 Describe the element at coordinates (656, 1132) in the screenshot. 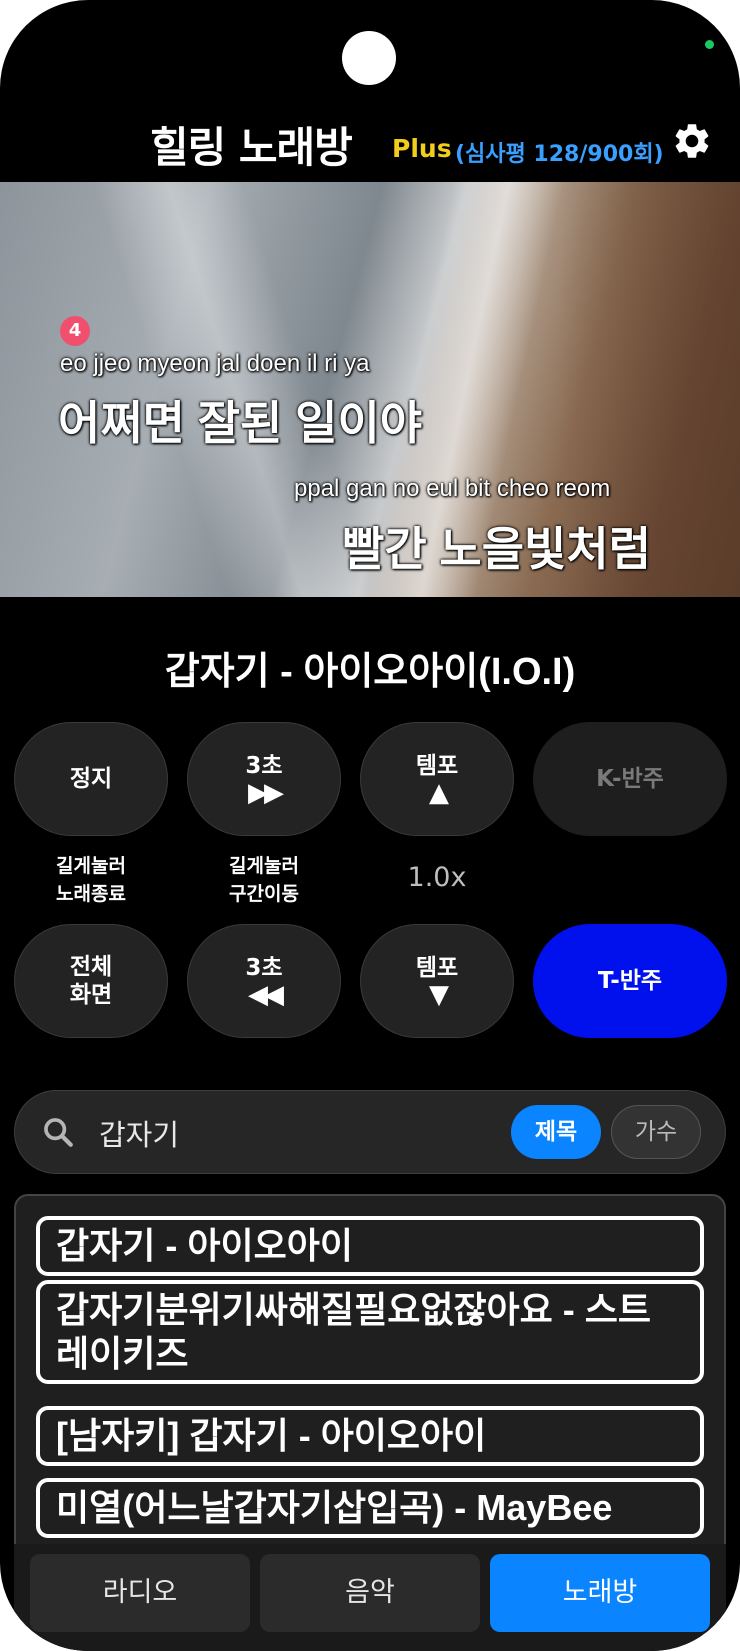

I see `filter-singer-button: 가수` at that location.